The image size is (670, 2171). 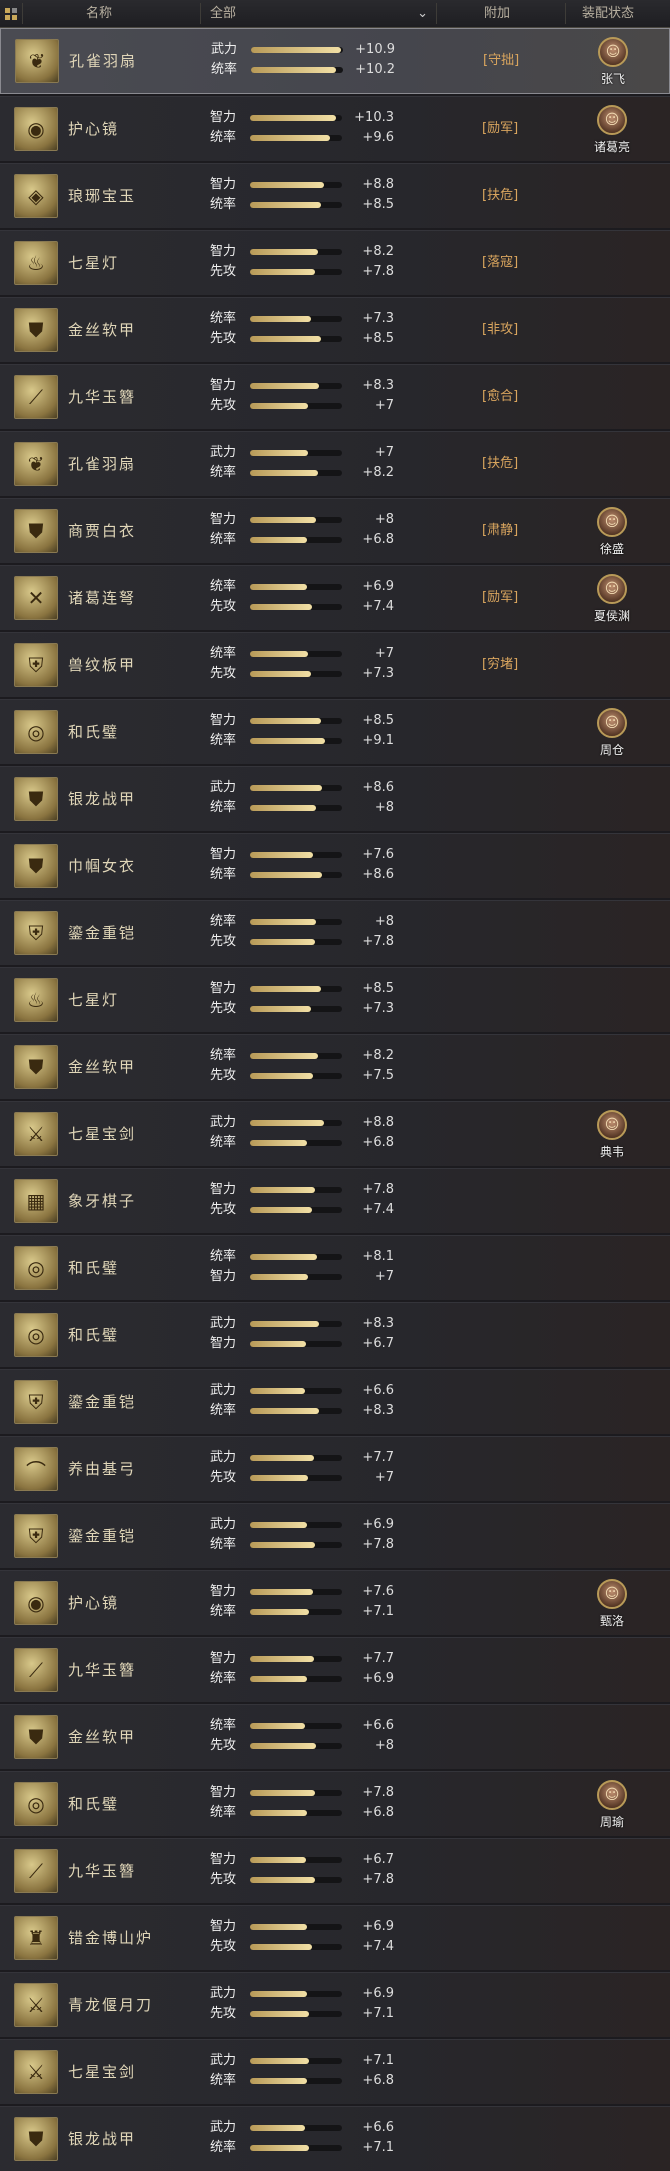 I want to click on item-name: 青龙偃月刀, so click(x=111, y=2005).